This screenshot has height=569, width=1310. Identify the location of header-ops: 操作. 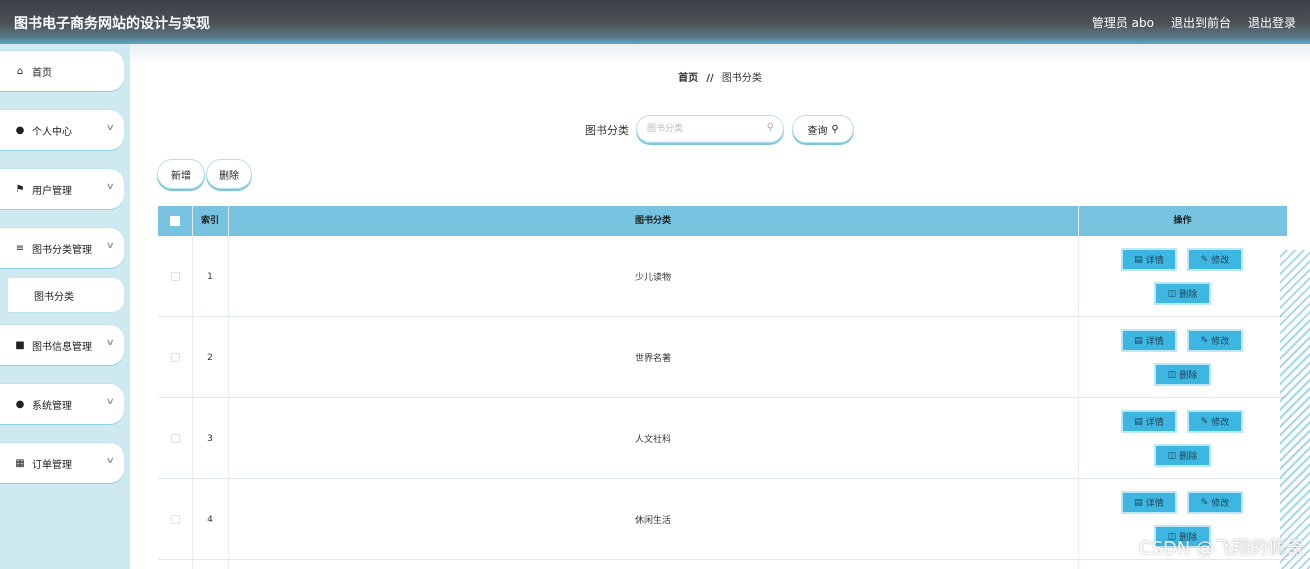
(1182, 221).